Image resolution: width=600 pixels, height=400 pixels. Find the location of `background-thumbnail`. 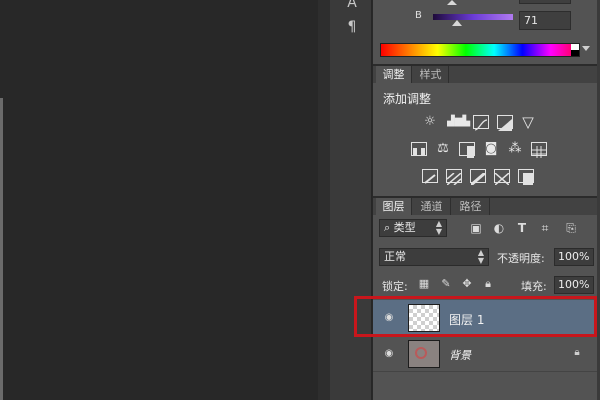

background-thumbnail is located at coordinates (424, 354).